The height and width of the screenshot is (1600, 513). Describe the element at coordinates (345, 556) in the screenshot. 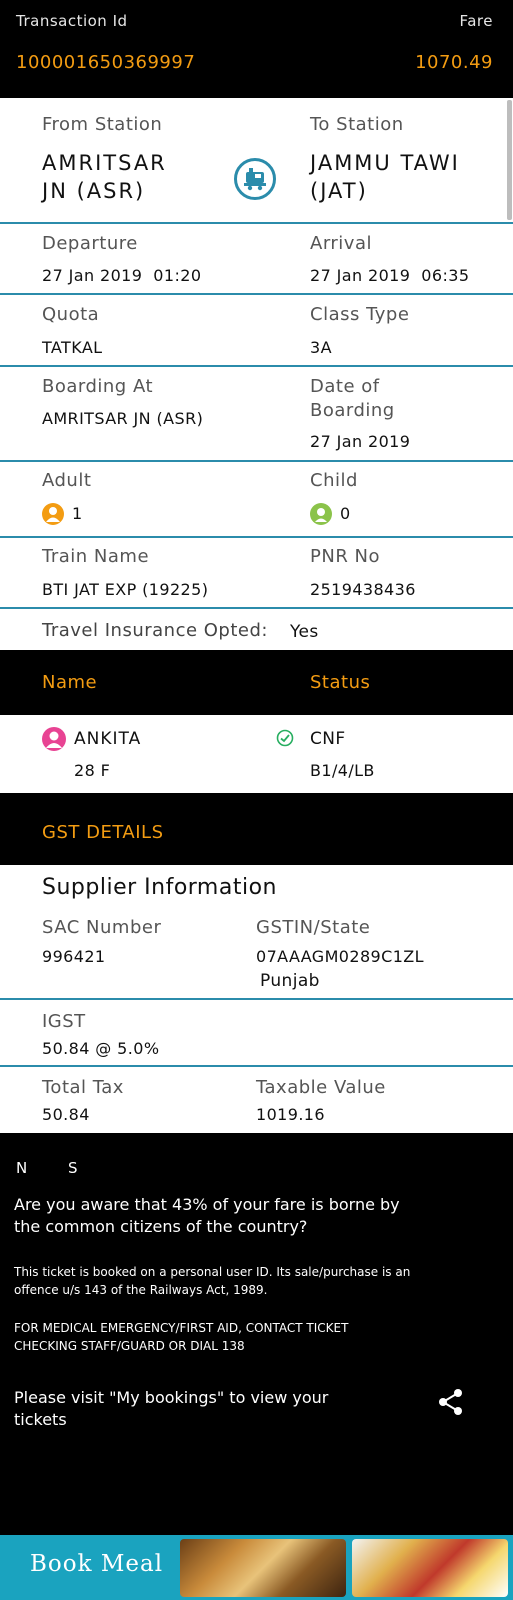

I see `pnr-label: PNR No` at that location.